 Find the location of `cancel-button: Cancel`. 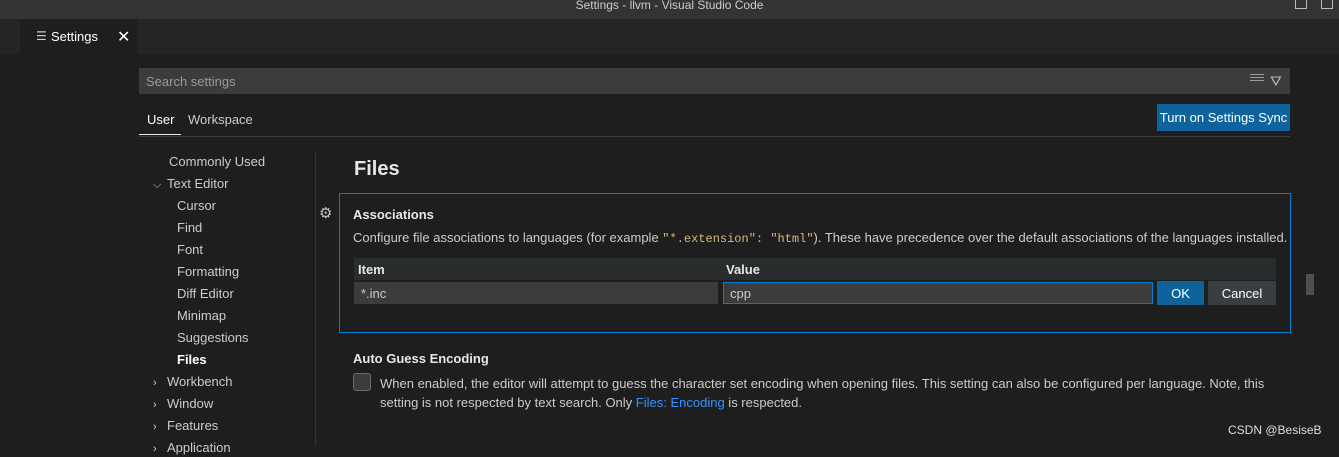

cancel-button: Cancel is located at coordinates (1242, 293).